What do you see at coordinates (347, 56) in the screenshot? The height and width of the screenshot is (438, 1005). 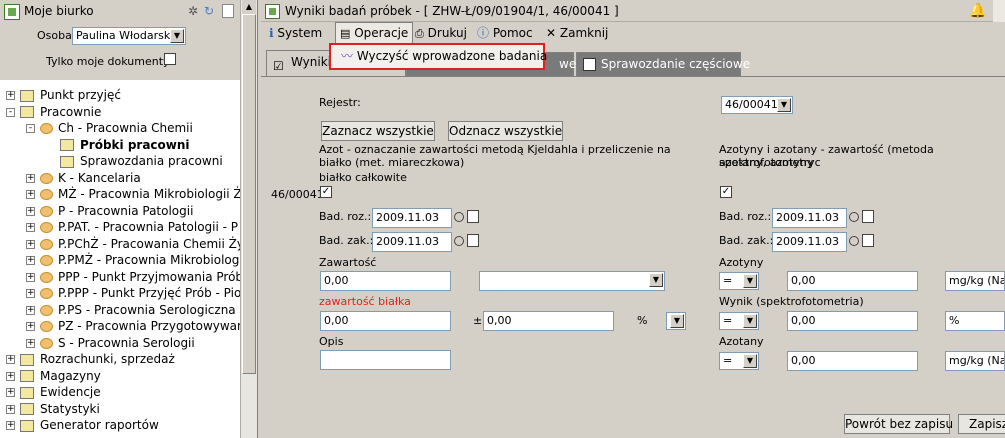 I see `chart-line-icon: 〰` at bounding box center [347, 56].